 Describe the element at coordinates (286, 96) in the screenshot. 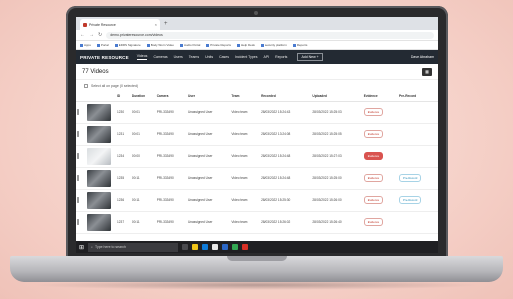

I see `header-recorded: Recorded` at that location.